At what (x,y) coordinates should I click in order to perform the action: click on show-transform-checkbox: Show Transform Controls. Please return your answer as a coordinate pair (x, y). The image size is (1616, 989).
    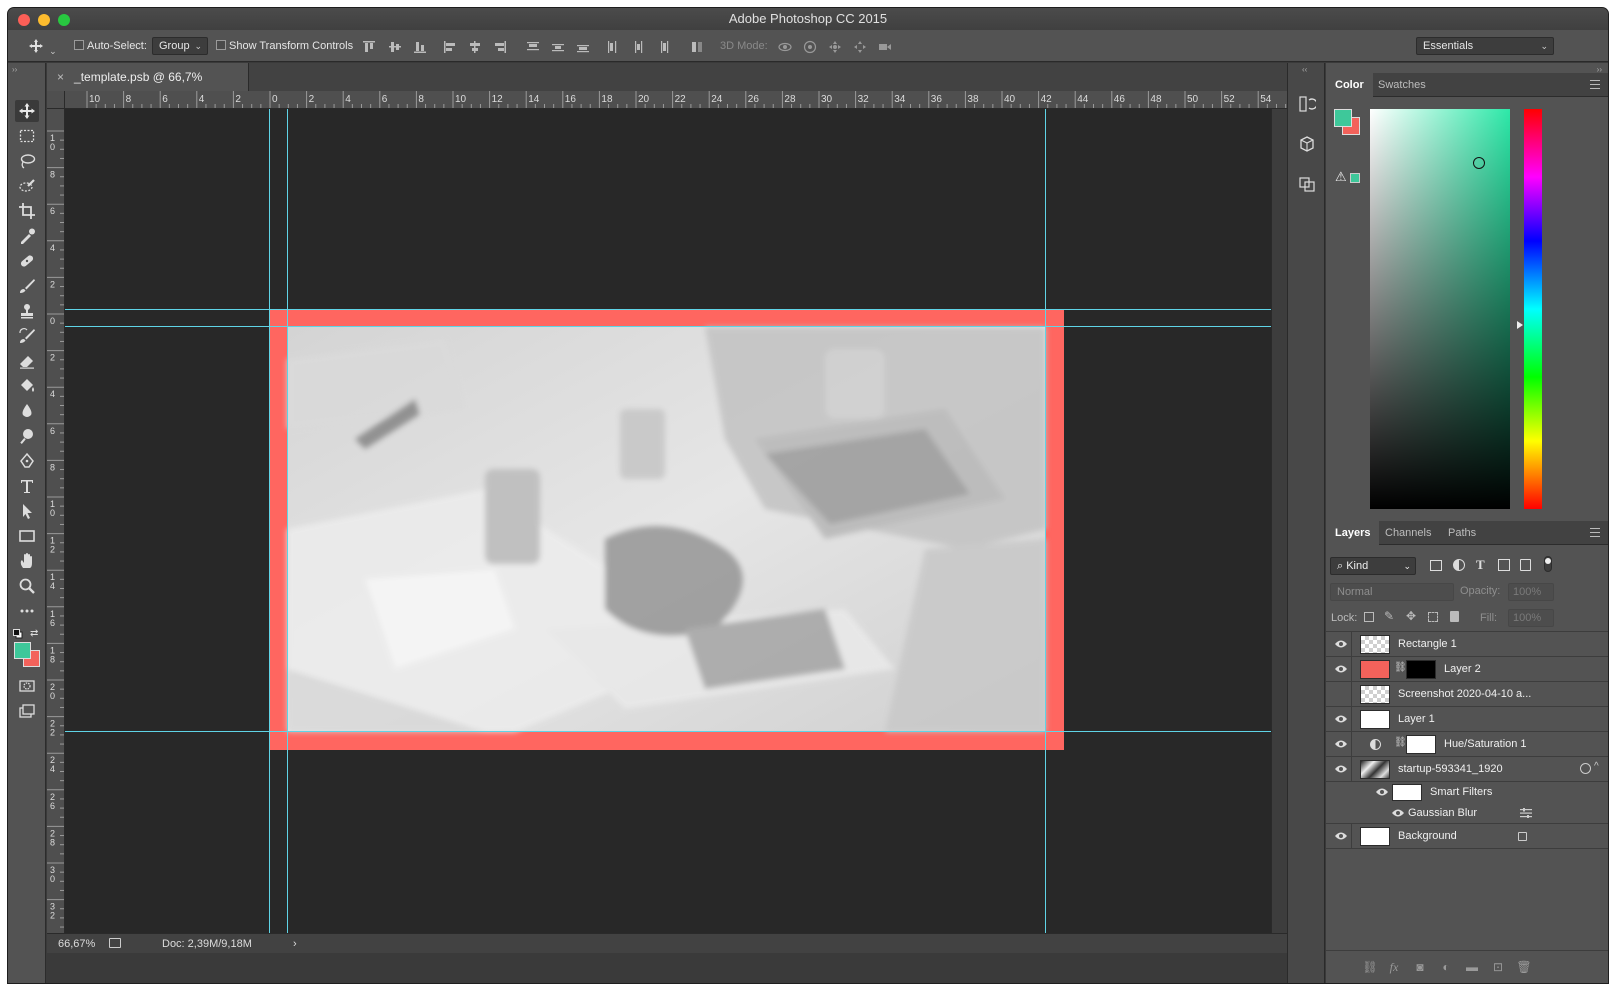
    Looking at the image, I should click on (284, 46).